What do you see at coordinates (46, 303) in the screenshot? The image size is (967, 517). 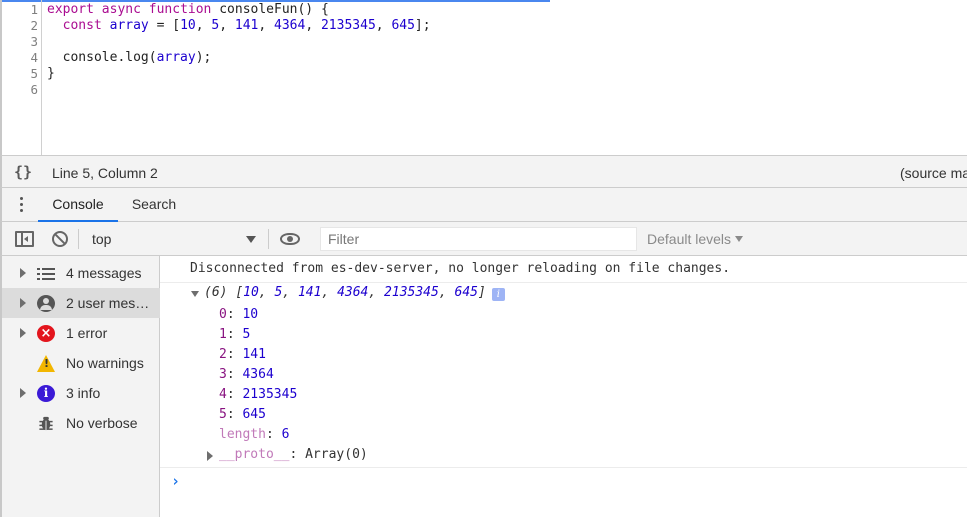 I see `user-icon` at bounding box center [46, 303].